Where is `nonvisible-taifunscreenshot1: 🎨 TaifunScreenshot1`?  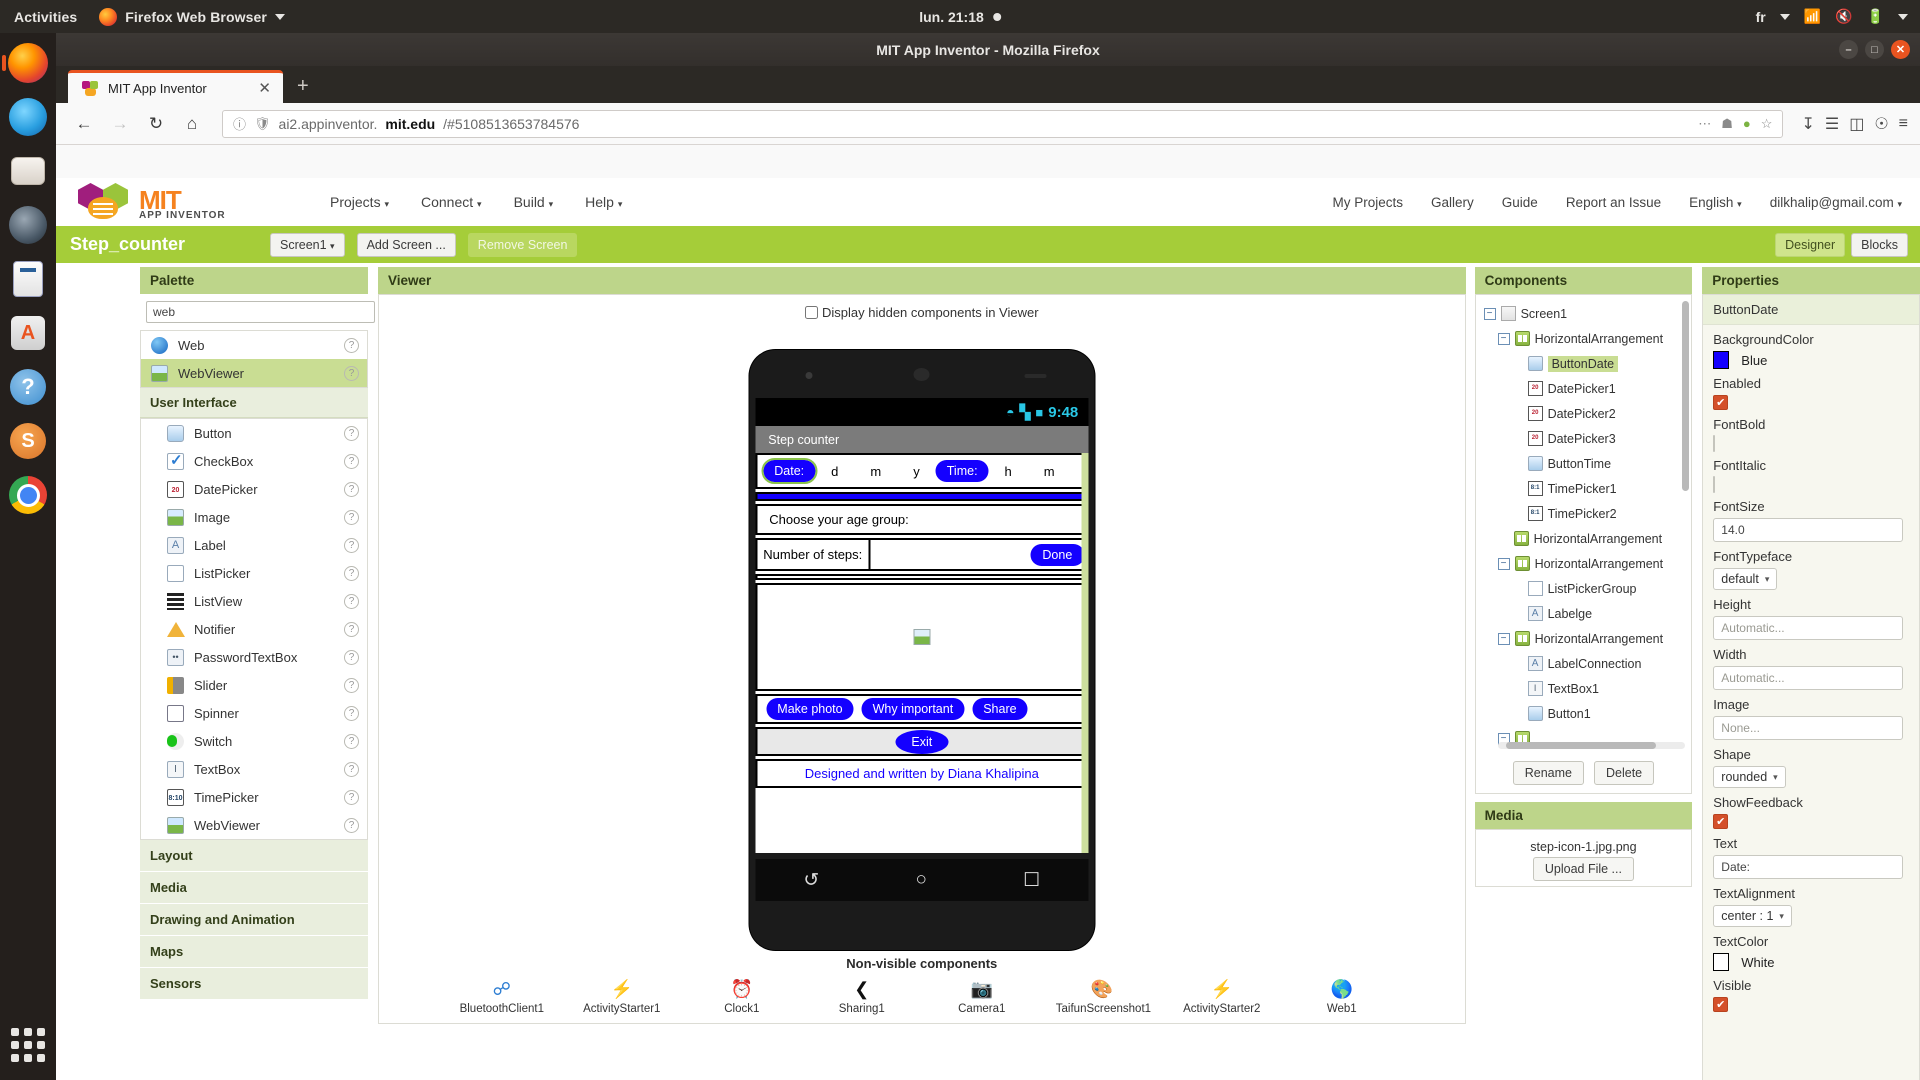 nonvisible-taifunscreenshot1: 🎨 TaifunScreenshot1 is located at coordinates (1103, 996).